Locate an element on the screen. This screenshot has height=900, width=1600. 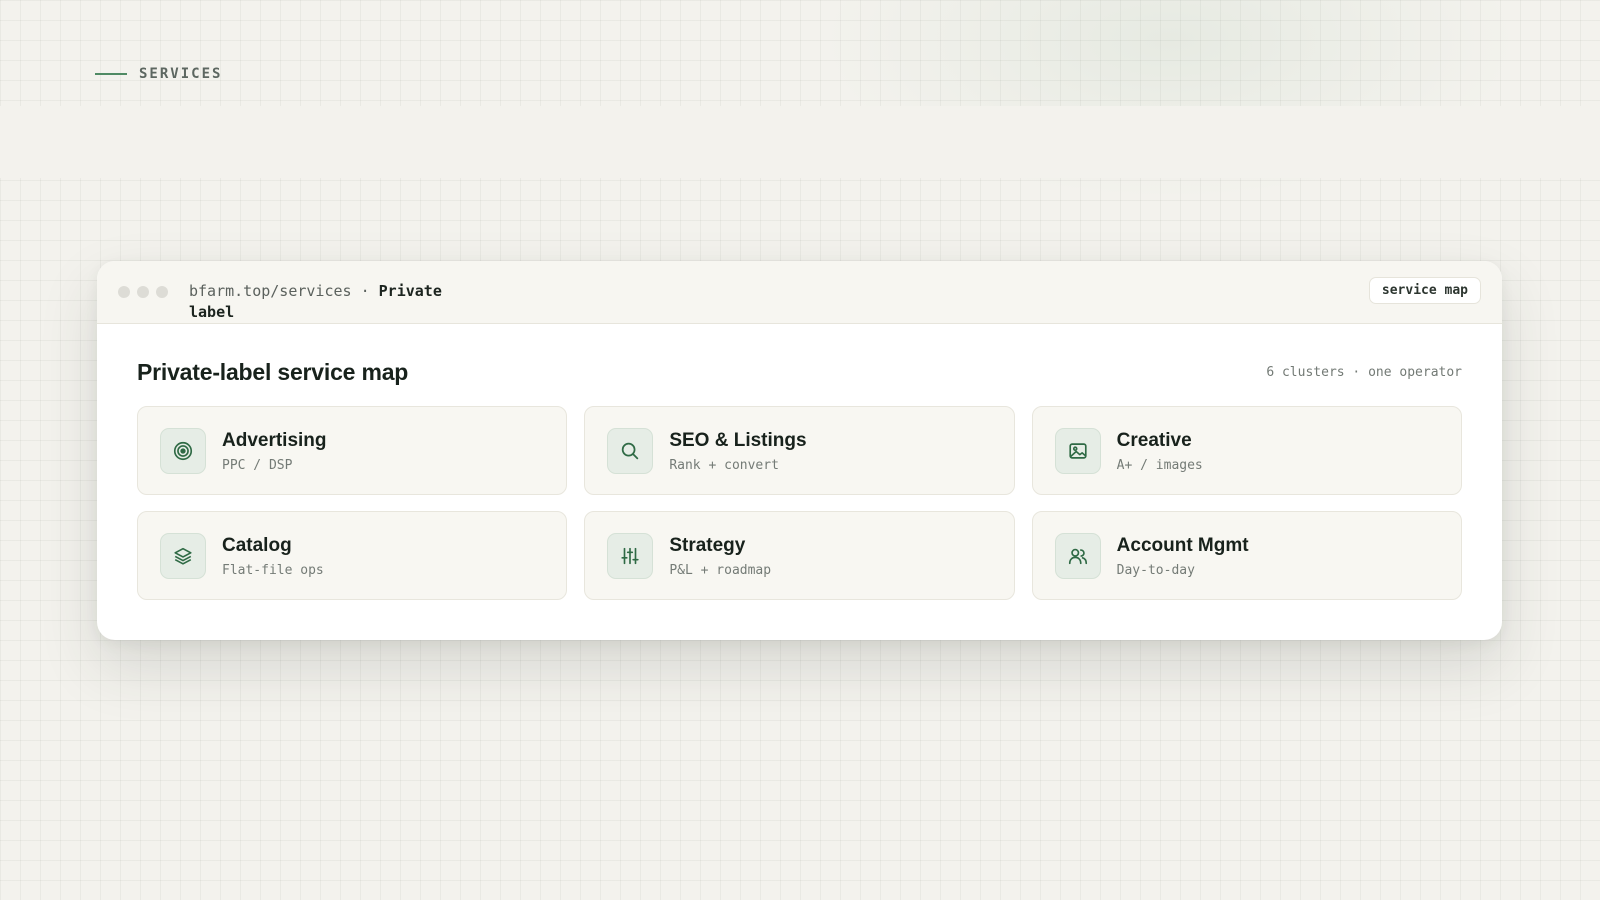
sliders-icon is located at coordinates (630, 555).